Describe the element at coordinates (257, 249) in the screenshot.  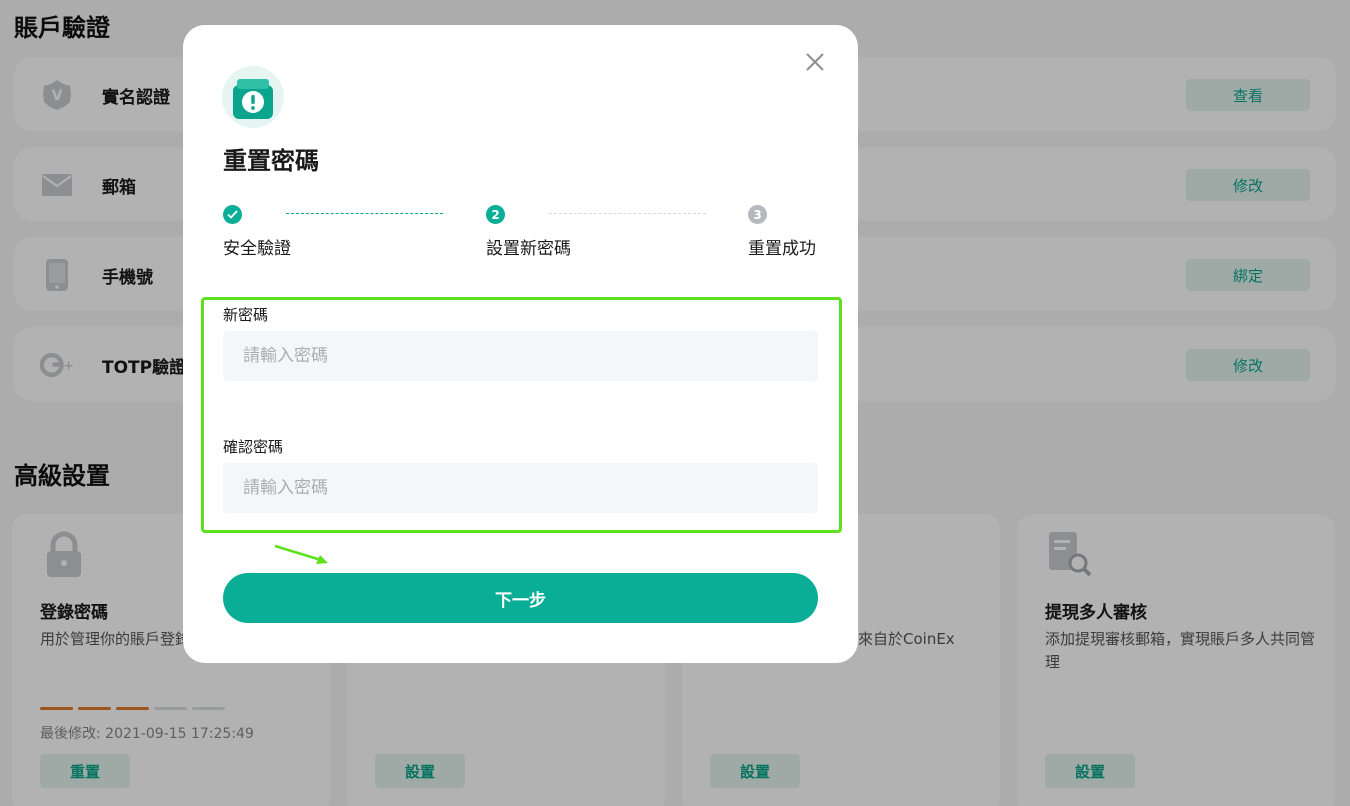
I see `step-label: 安全驗證` at that location.